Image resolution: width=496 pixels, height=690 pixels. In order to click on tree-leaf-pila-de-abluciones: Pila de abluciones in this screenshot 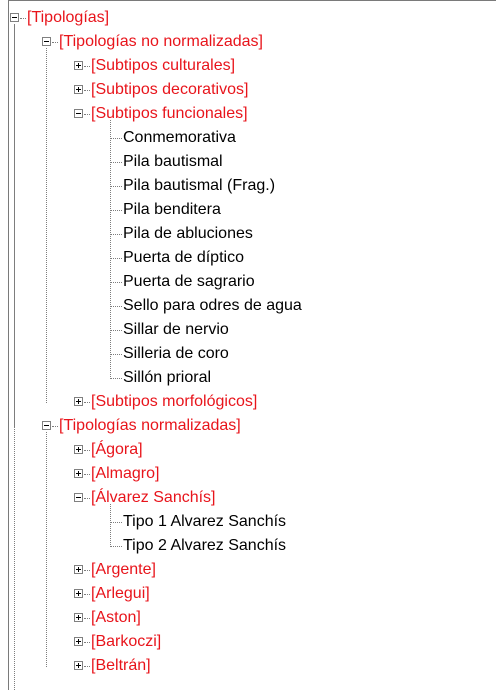, I will do `click(252, 236)`.